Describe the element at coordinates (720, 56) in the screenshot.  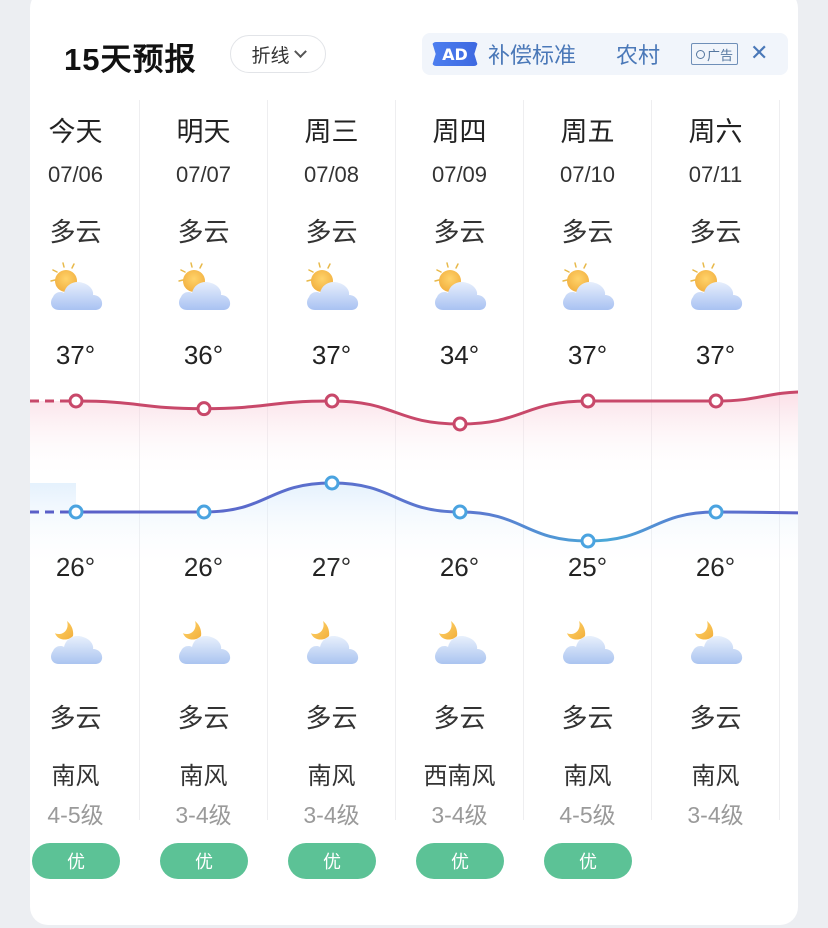
I see `ad-tag-label: 广告` at that location.